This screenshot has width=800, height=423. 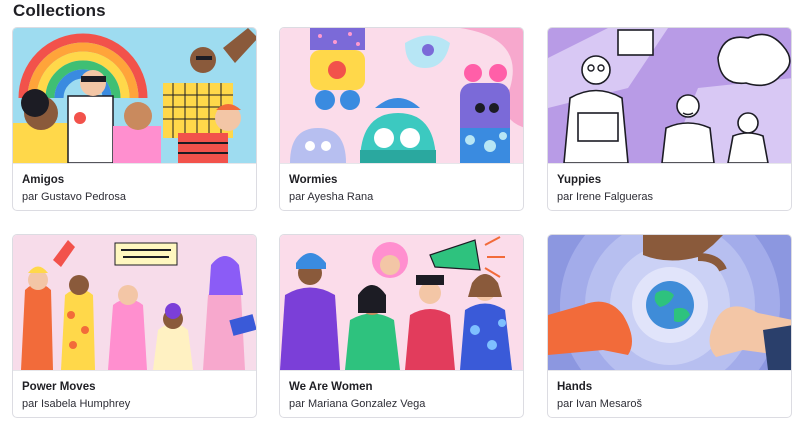 What do you see at coordinates (599, 404) in the screenshot?
I see `collection-author: par Ivan Mesaroš` at bounding box center [599, 404].